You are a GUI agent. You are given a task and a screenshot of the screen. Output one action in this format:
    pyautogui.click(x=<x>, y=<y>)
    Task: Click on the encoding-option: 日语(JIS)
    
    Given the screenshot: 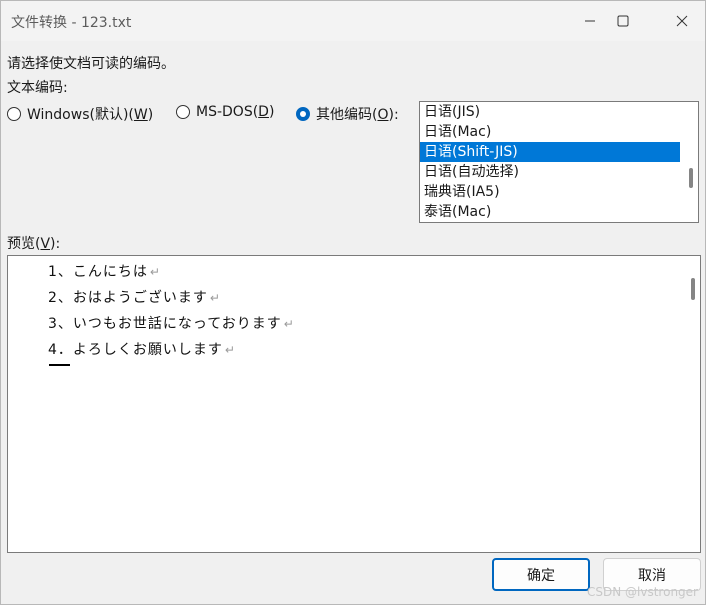 What is the action you would take?
    pyautogui.click(x=550, y=112)
    